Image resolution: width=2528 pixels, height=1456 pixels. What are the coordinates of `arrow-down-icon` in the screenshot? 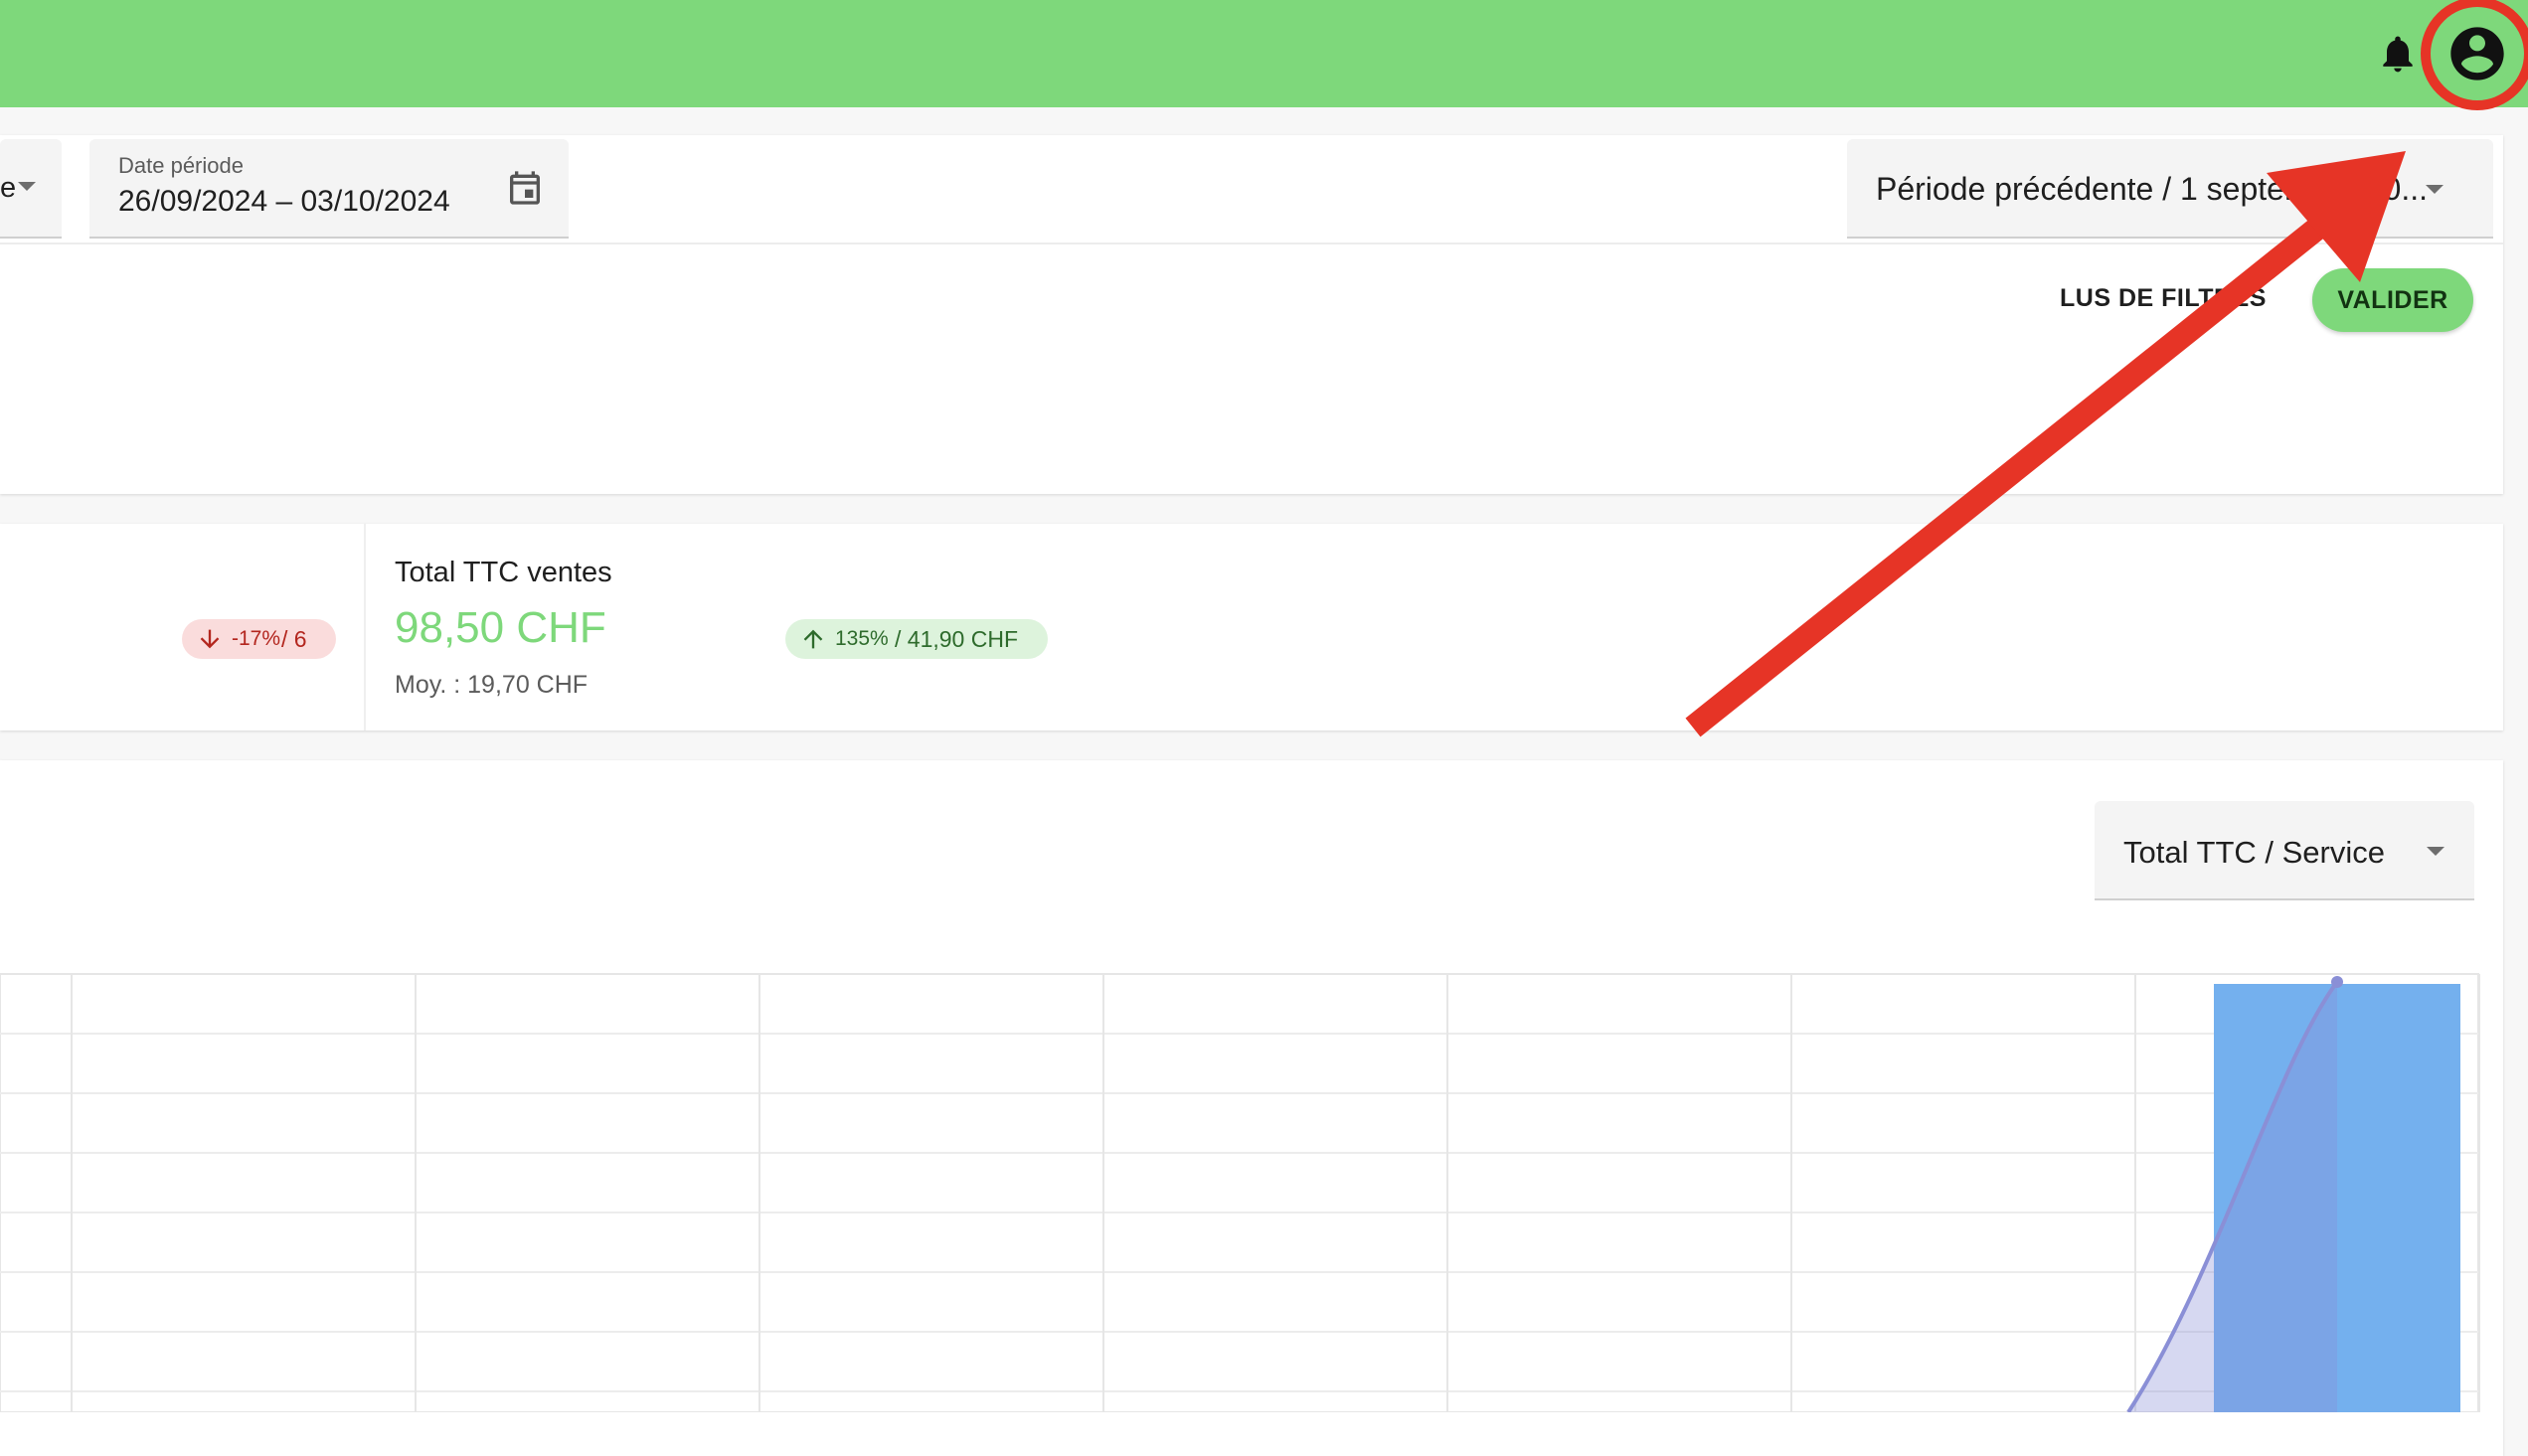 It's located at (210, 639).